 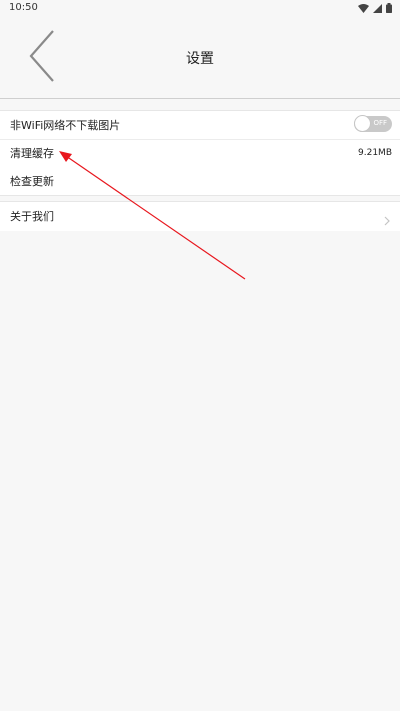 What do you see at coordinates (65, 125) in the screenshot?
I see `setting-label-no-image-on-mobile: 非WiFi网络不下载图片` at bounding box center [65, 125].